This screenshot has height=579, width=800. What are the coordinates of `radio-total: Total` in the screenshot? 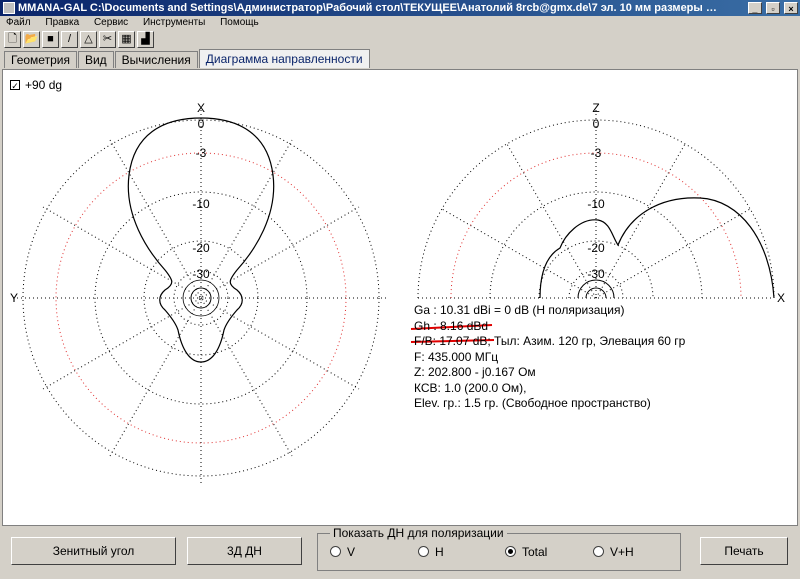 It's located at (526, 552).